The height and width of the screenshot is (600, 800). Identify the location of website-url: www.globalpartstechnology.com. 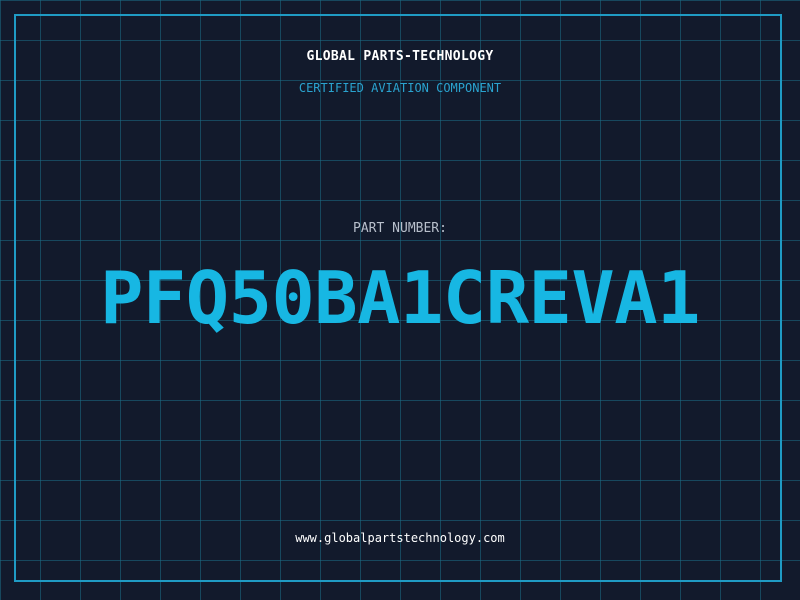
(400, 538).